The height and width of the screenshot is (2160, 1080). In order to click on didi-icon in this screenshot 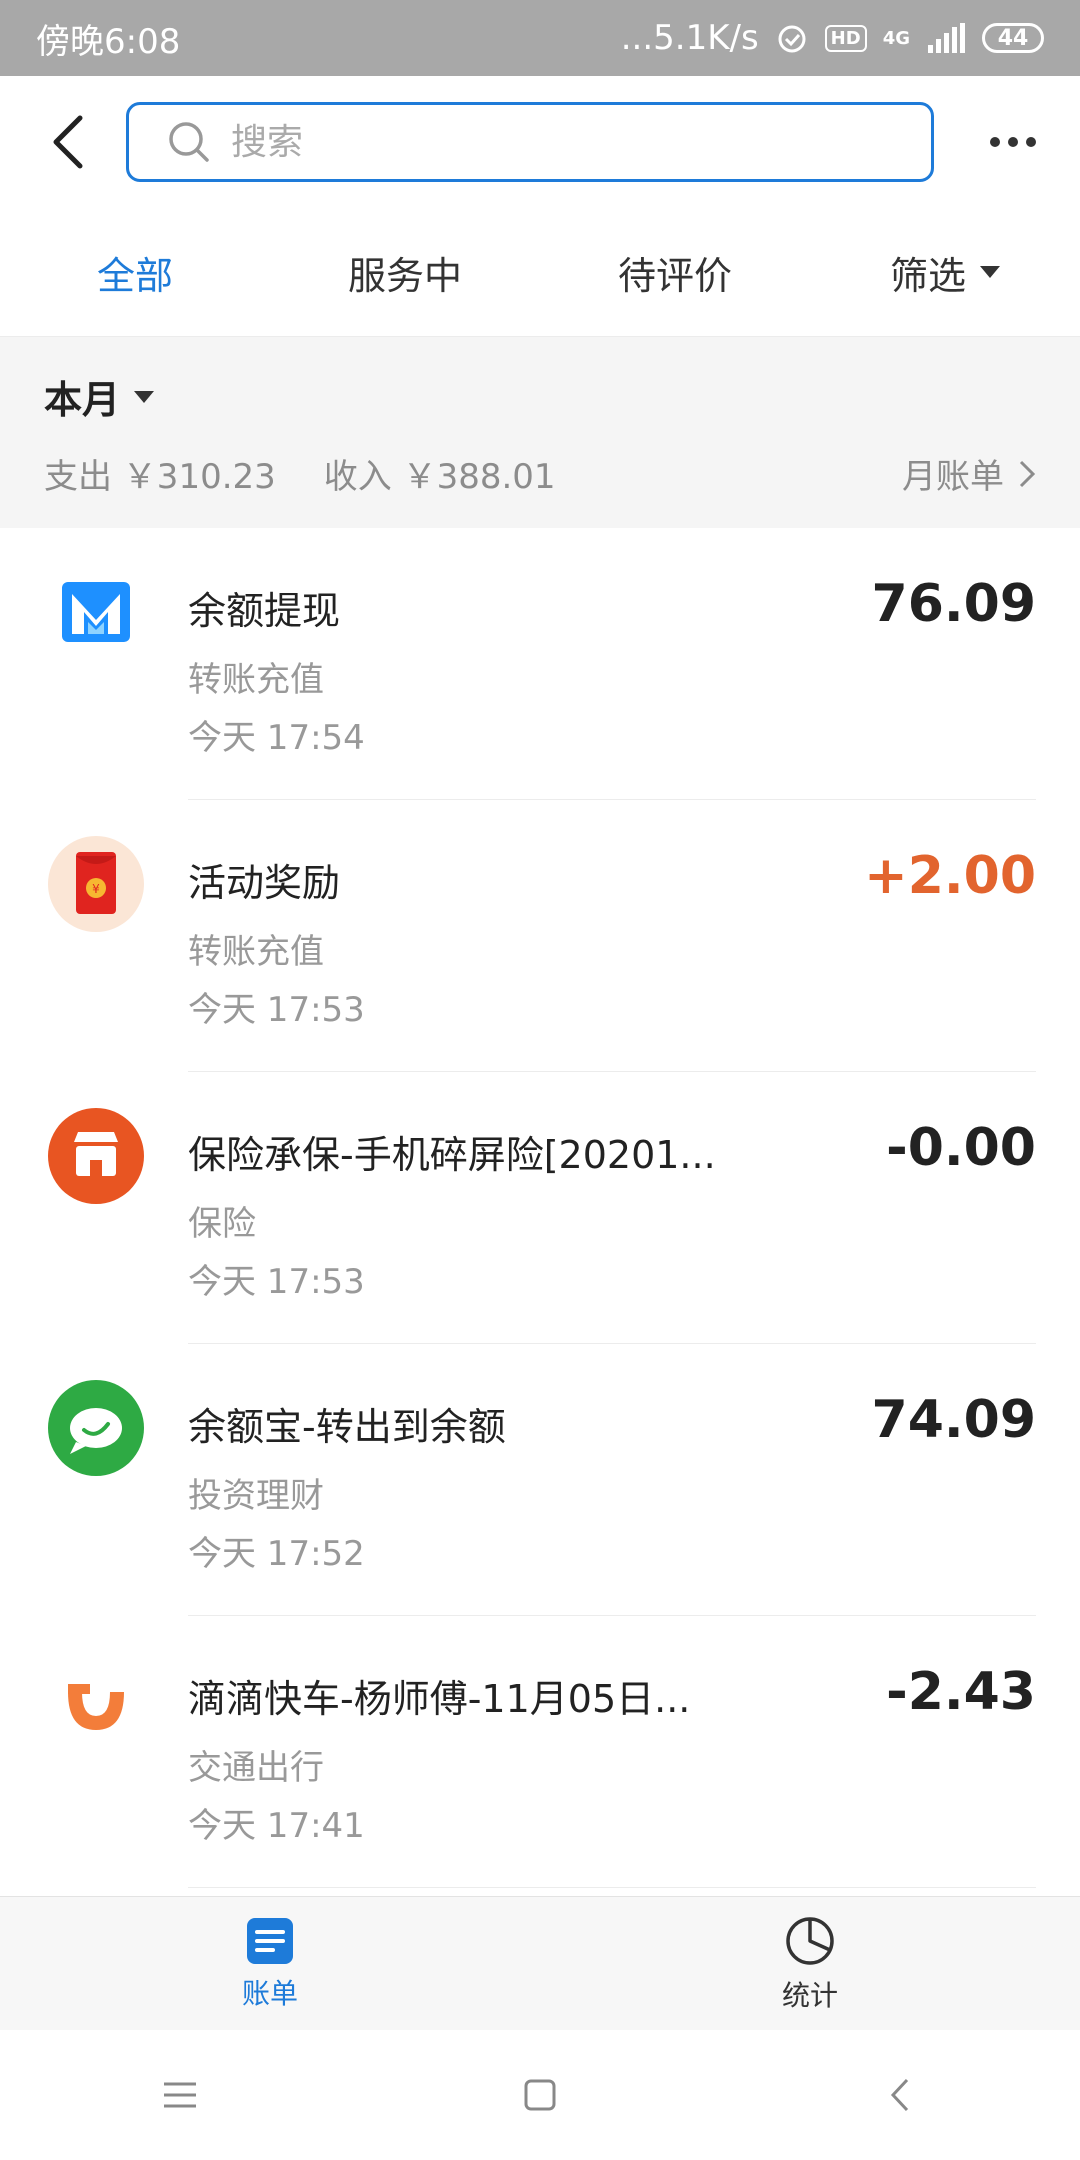, I will do `click(96, 1707)`.